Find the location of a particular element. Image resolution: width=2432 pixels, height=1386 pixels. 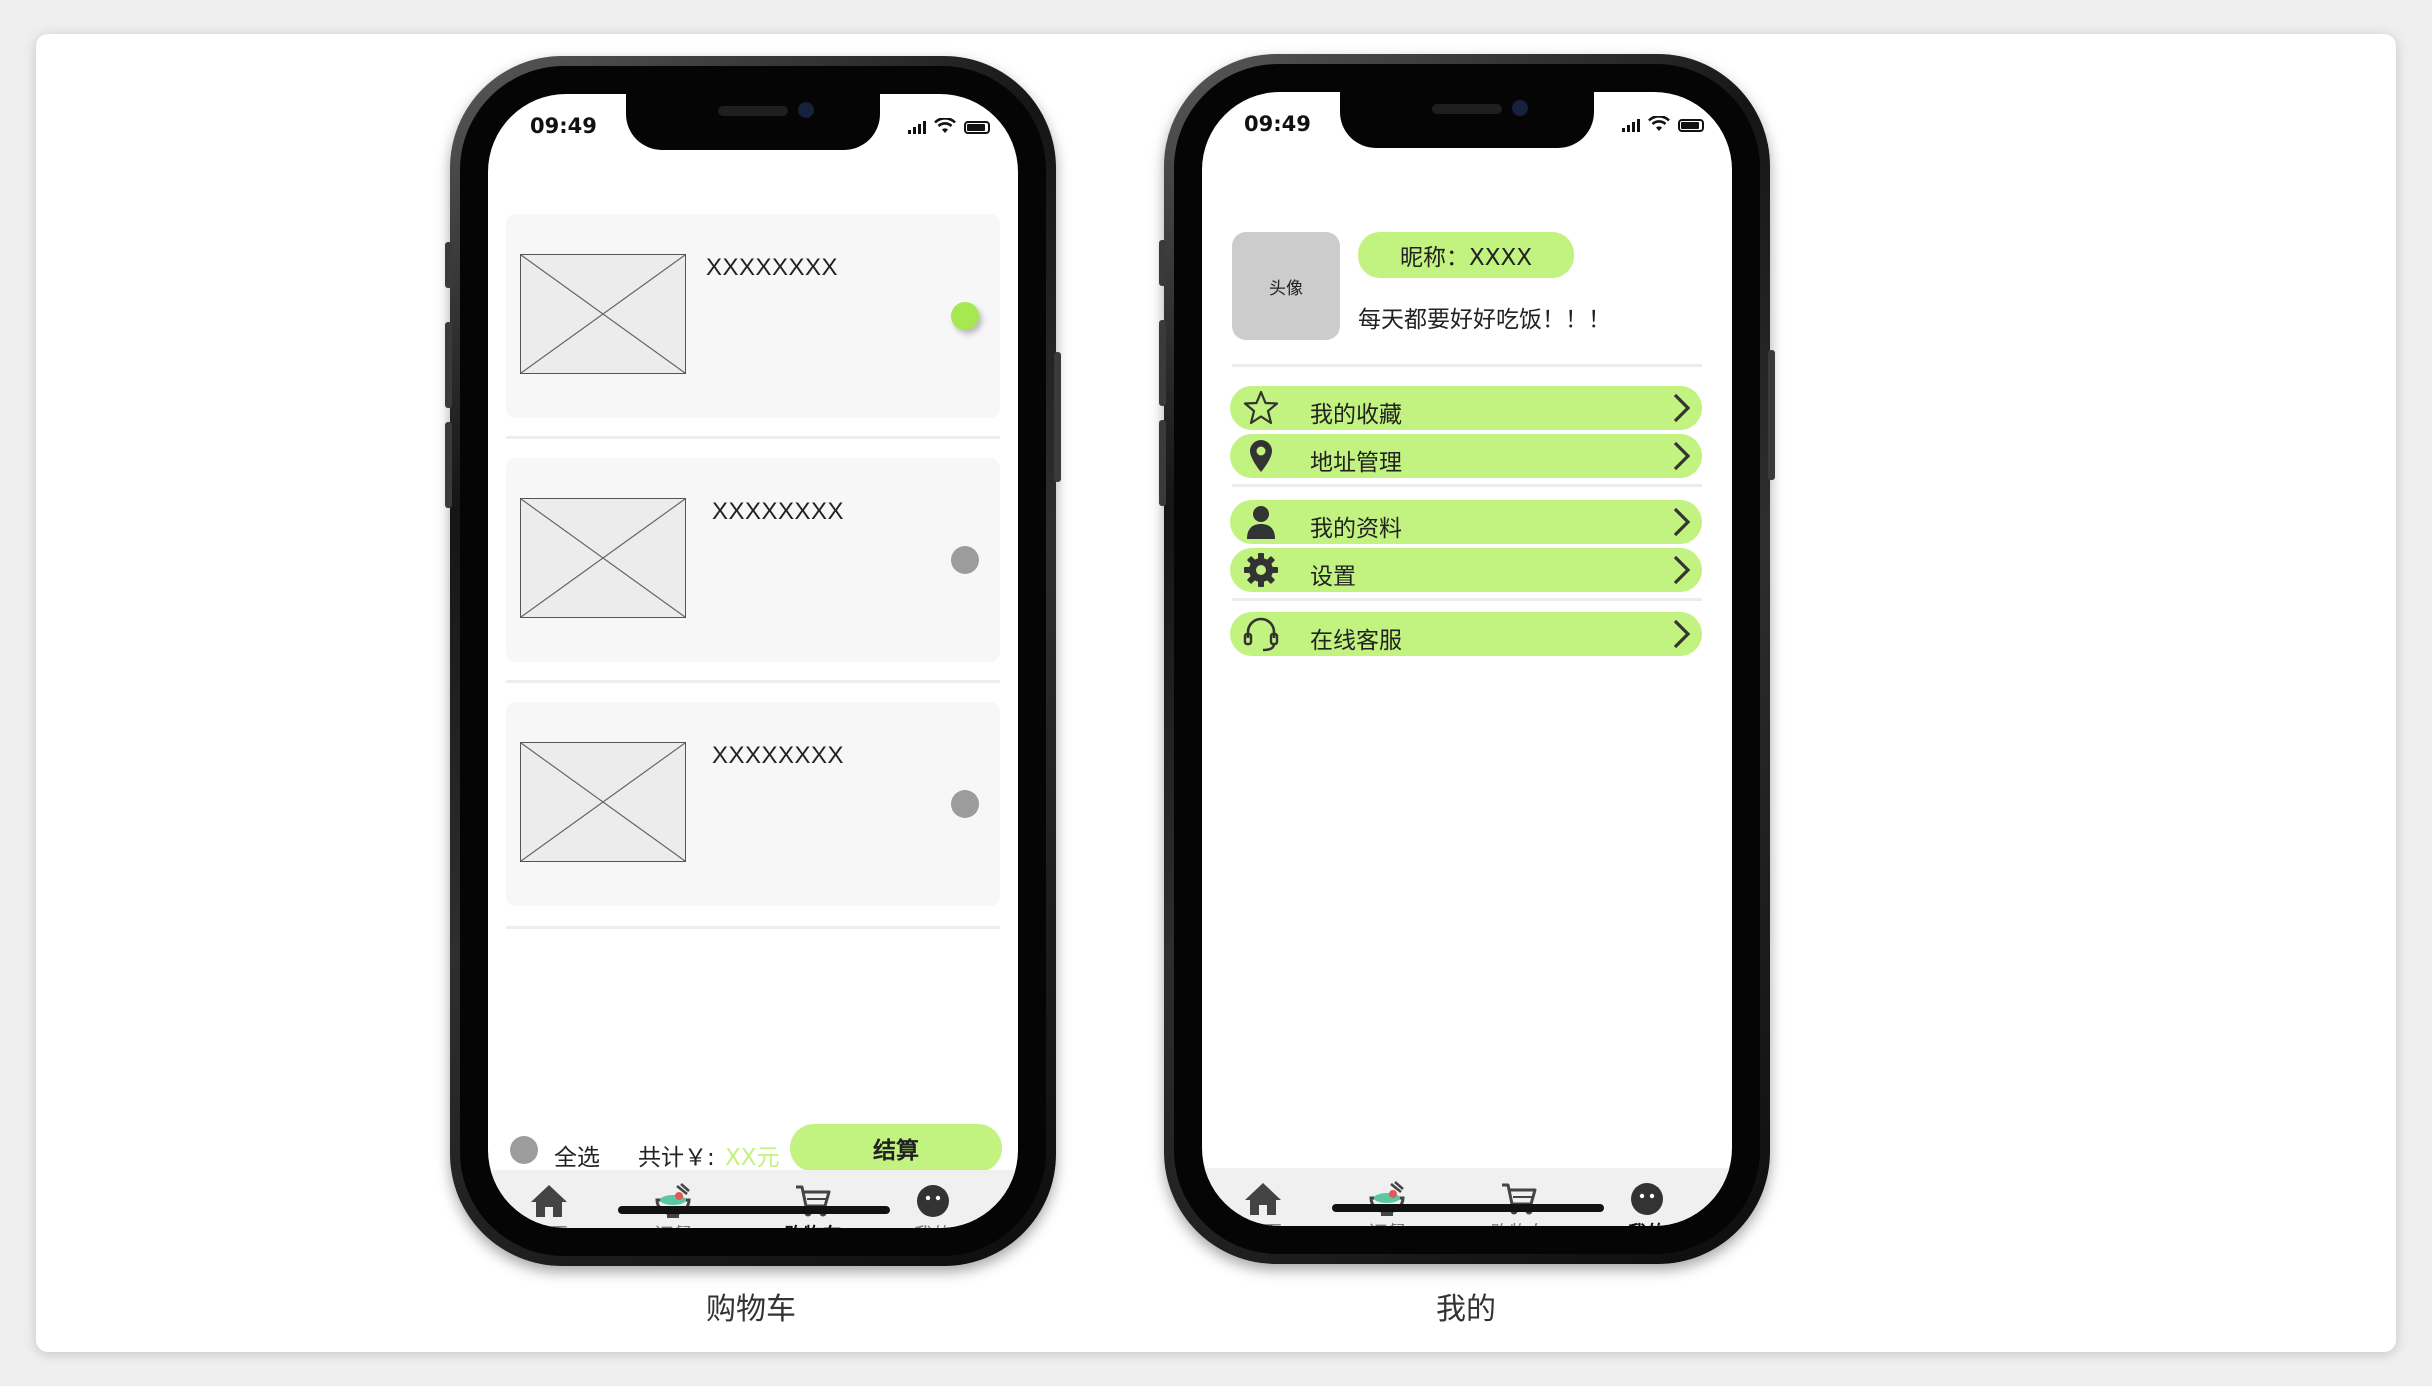

caption-cart: 购物车 is located at coordinates (751, 1309).